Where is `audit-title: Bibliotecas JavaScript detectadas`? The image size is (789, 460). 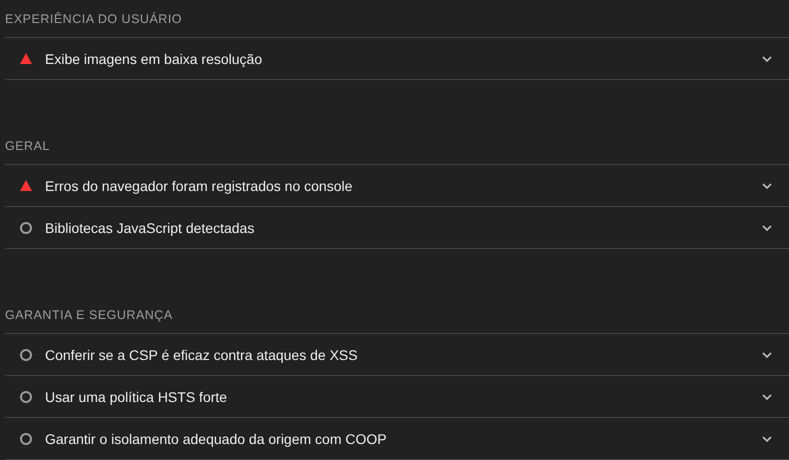
audit-title: Bibliotecas JavaScript detectadas is located at coordinates (403, 228).